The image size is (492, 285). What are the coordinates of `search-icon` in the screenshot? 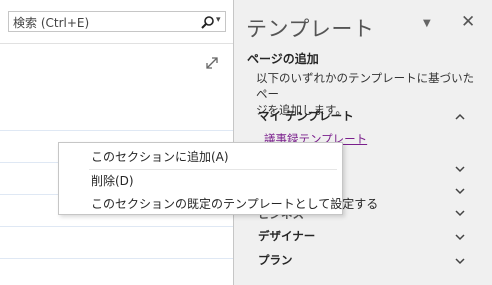 It's located at (208, 22).